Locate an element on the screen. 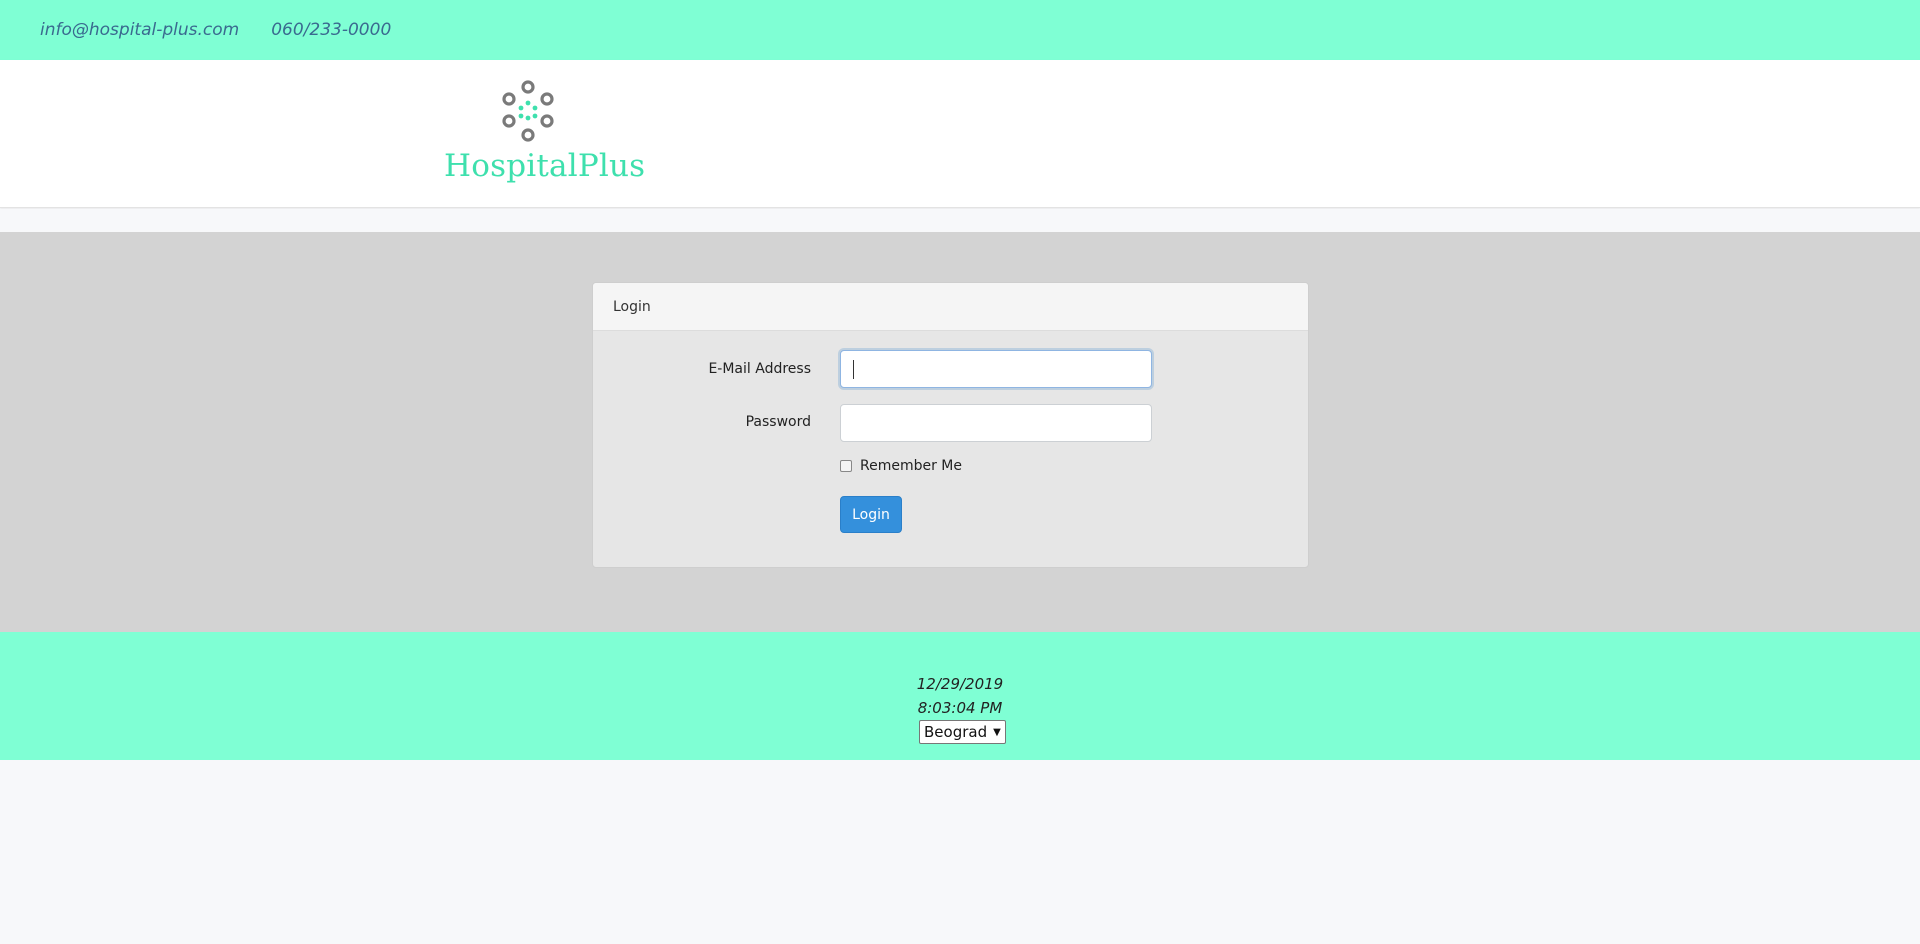  remember-label: Remember Me is located at coordinates (911, 466).